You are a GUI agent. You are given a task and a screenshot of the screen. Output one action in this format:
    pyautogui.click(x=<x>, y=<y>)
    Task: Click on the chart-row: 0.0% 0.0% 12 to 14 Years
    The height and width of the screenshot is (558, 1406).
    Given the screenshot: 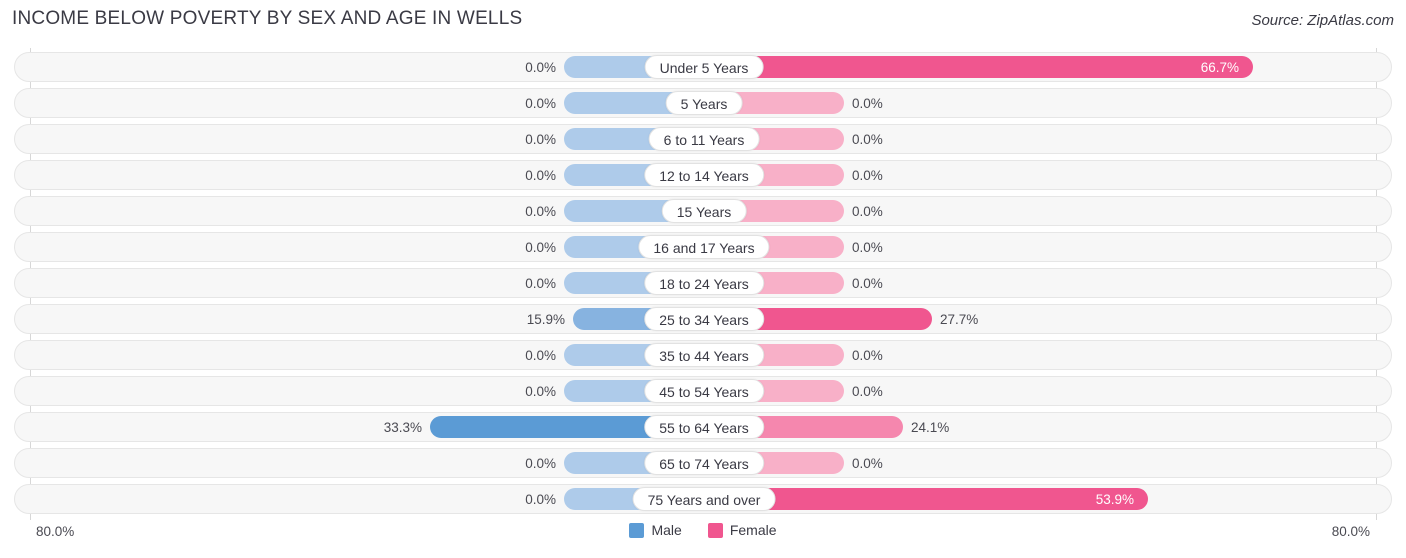 What is the action you would take?
    pyautogui.click(x=703, y=175)
    